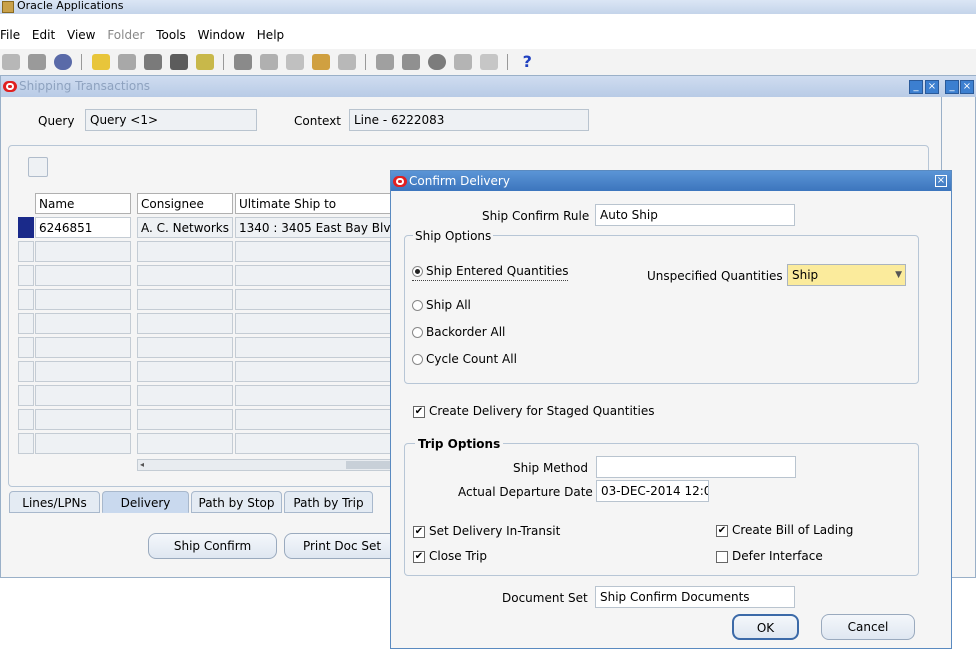 Image resolution: width=976 pixels, height=651 pixels. I want to click on menu-folder: Folder, so click(125, 35).